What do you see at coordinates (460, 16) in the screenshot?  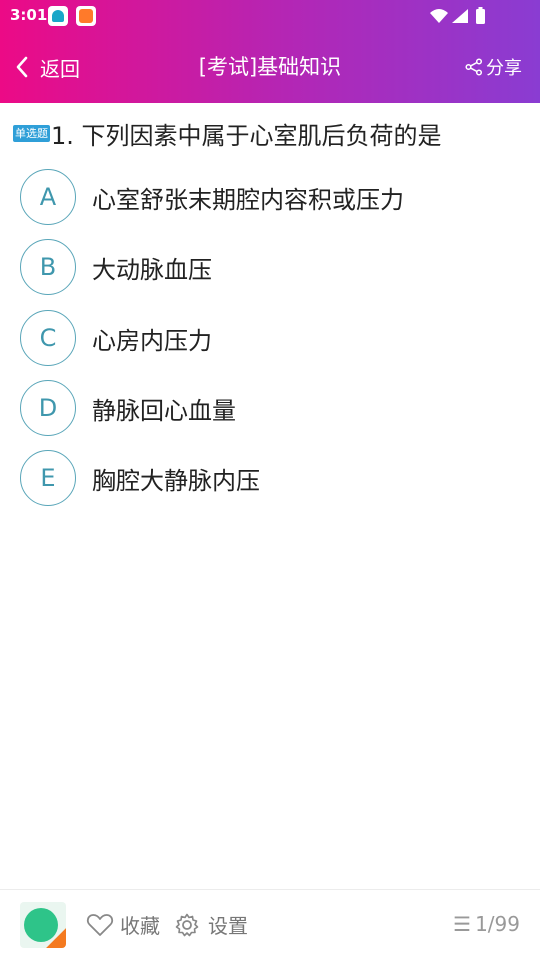 I see `signal-icon` at bounding box center [460, 16].